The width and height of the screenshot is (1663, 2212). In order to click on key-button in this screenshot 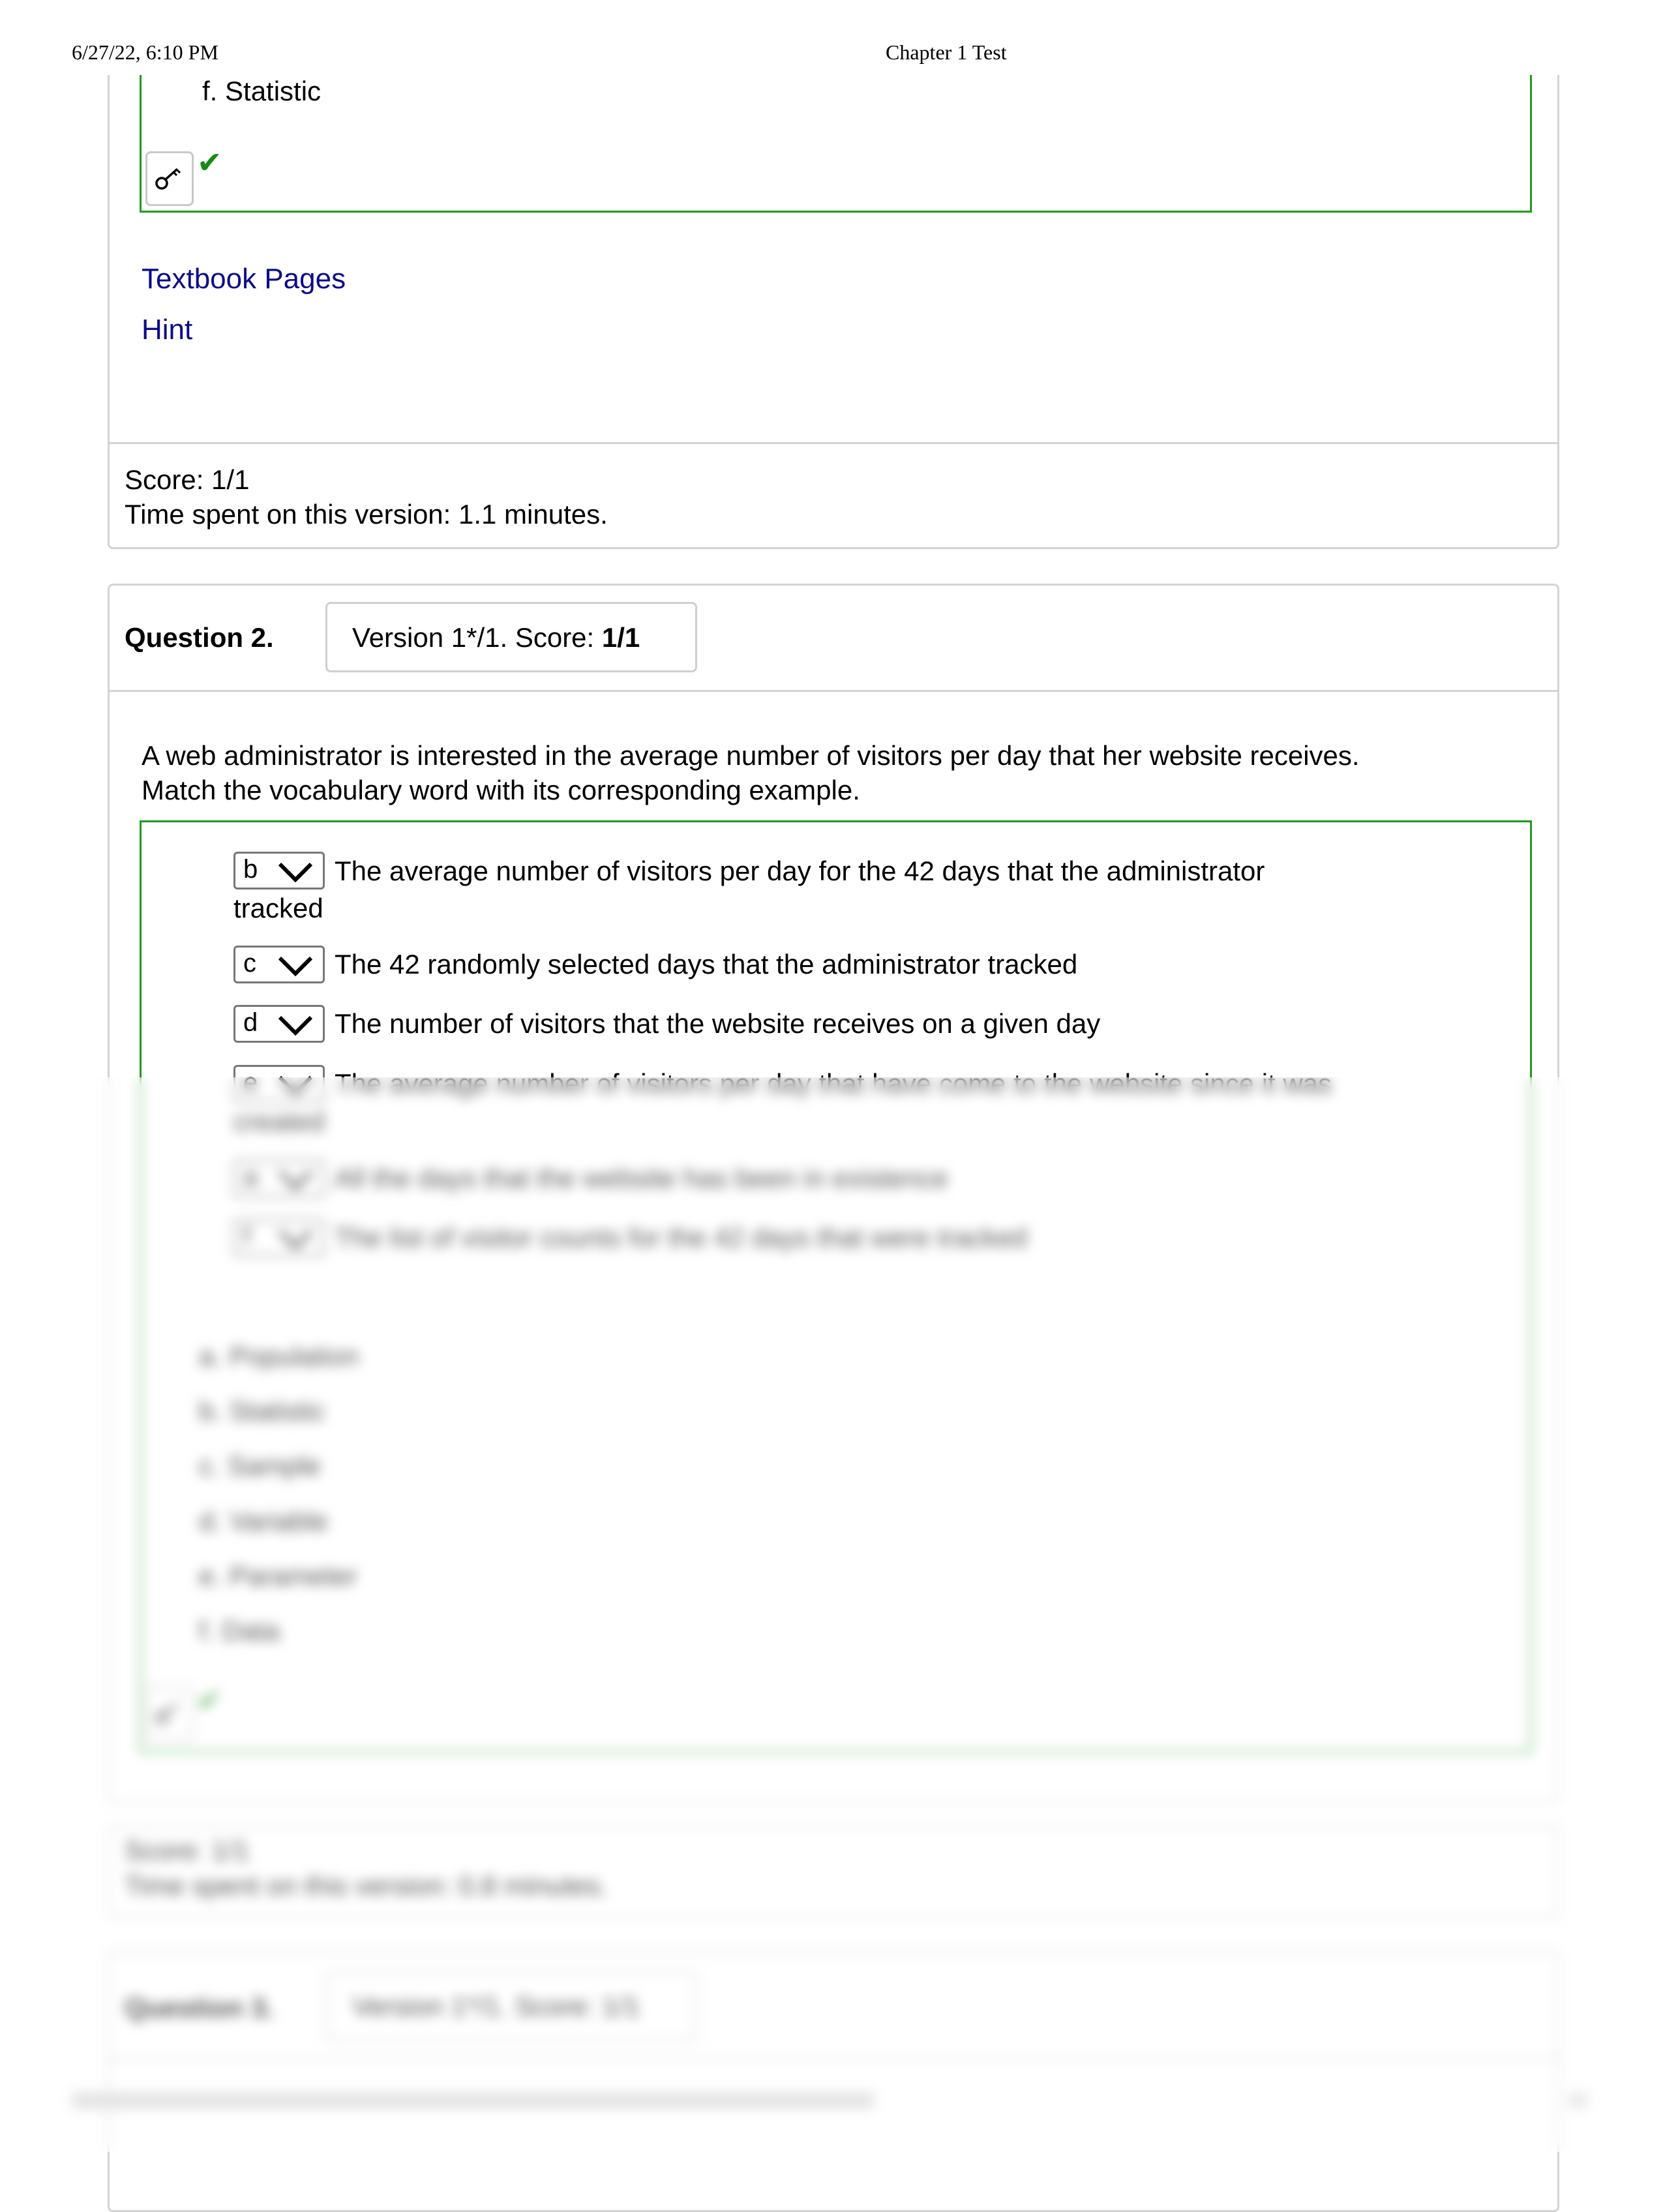, I will do `click(169, 178)`.